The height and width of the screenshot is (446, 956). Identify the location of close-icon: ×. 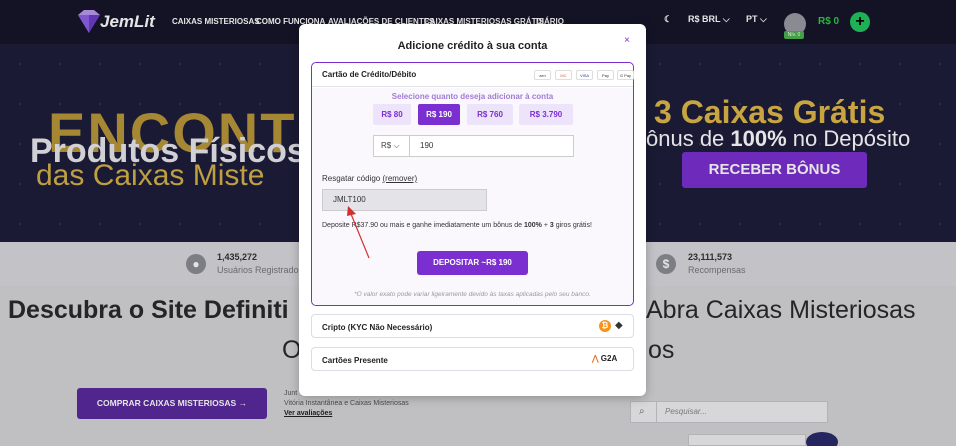
(627, 40).